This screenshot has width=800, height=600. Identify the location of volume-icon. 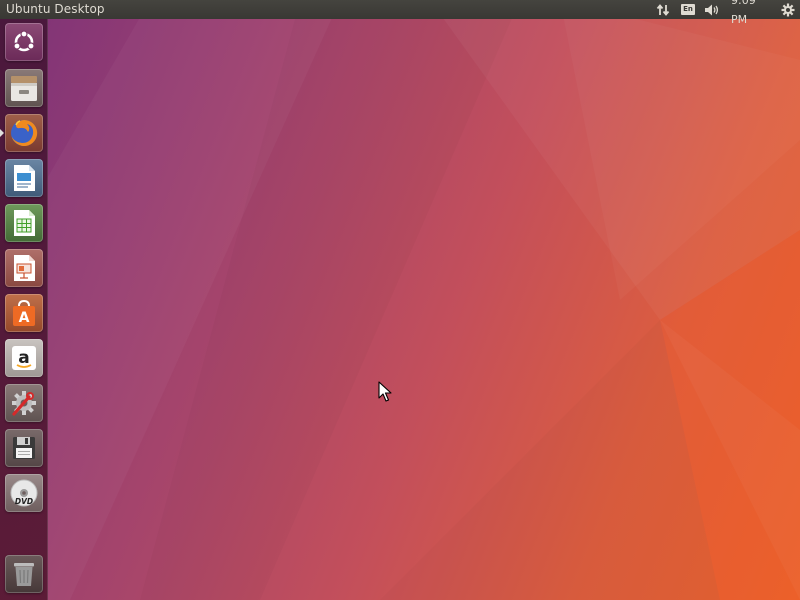
(712, 9).